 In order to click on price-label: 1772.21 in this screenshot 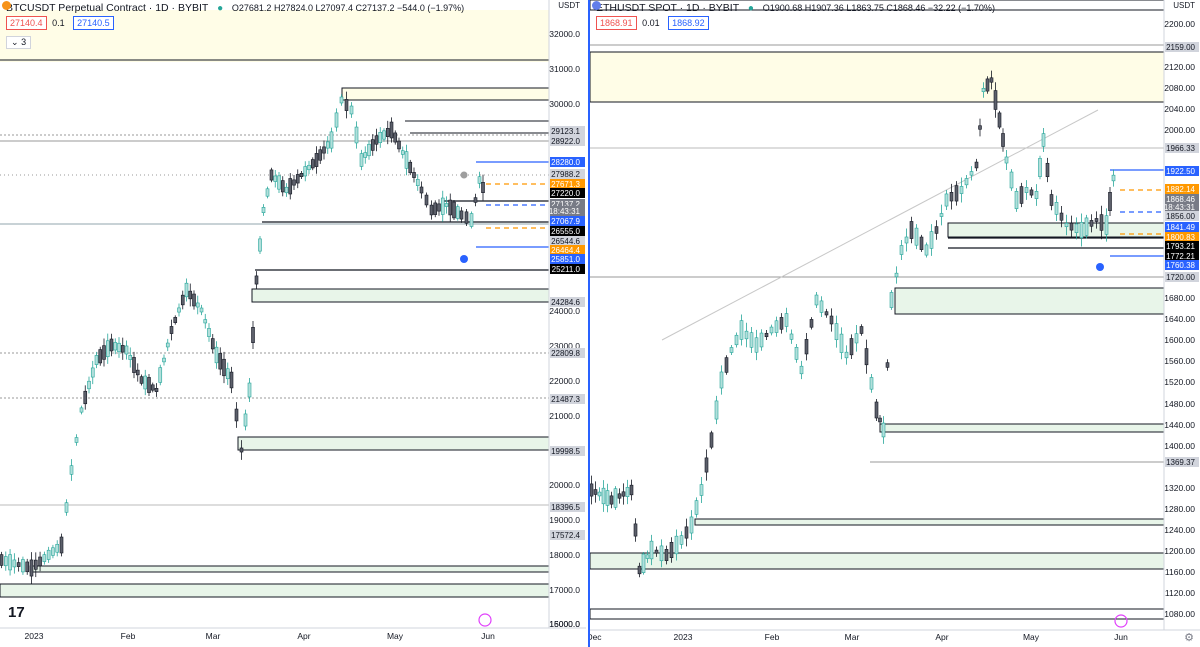, I will do `click(1180, 256)`.